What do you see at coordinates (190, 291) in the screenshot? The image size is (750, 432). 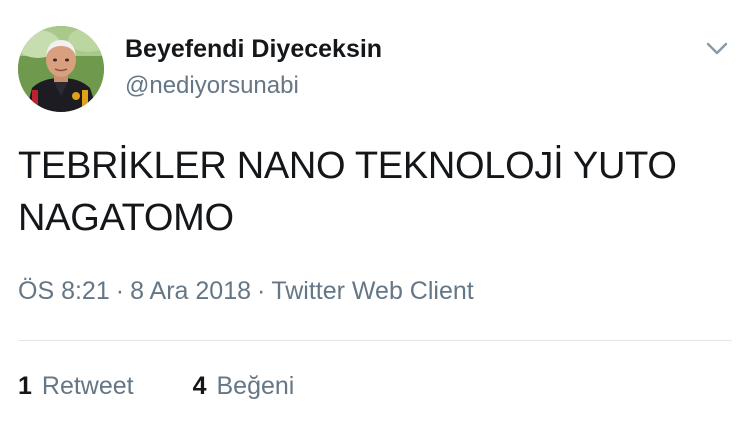 I see `tweet-date: 8 Ara 2018` at bounding box center [190, 291].